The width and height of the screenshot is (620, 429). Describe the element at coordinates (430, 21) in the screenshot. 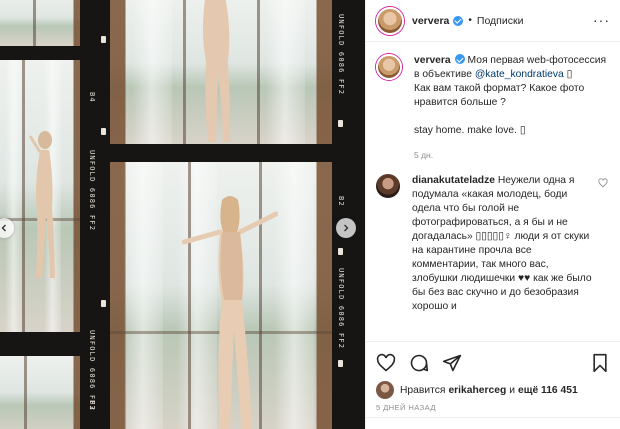

I see `author-username: ververa` at that location.